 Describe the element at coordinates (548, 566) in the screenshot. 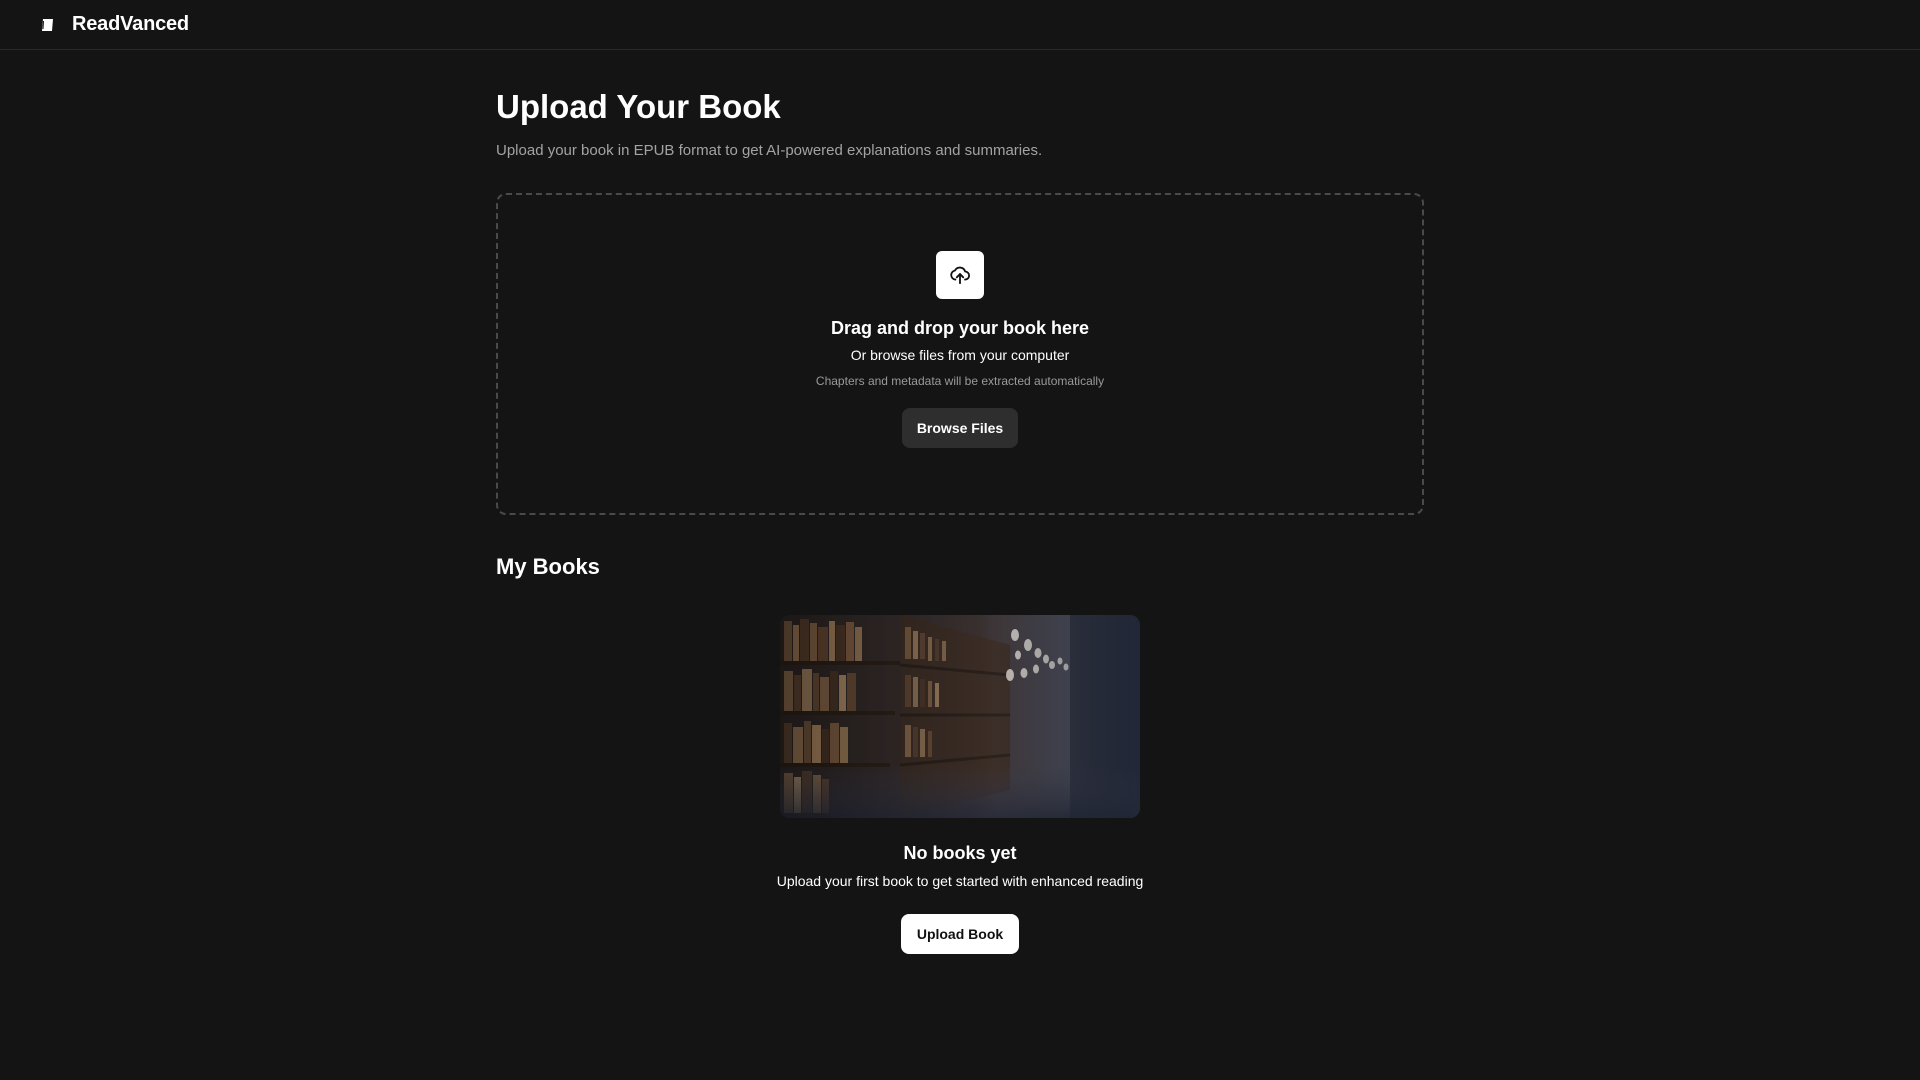

I see `my-books-title: My Books` at that location.